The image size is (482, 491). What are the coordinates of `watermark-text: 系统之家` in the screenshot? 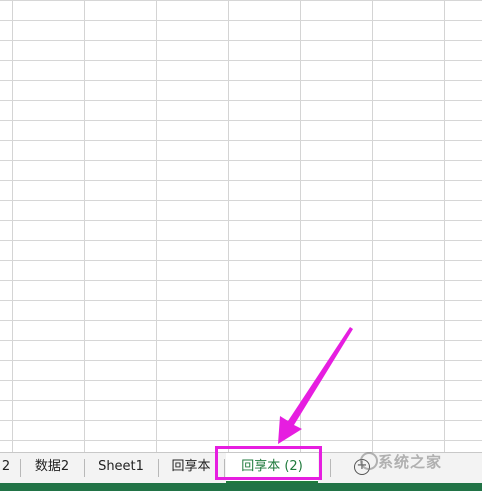 It's located at (410, 462).